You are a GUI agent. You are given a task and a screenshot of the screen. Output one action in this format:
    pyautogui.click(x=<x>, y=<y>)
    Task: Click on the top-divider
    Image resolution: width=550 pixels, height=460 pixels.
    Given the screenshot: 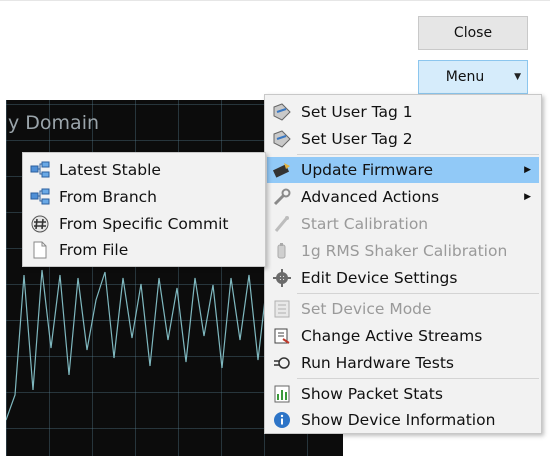 What is the action you would take?
    pyautogui.click(x=275, y=0)
    